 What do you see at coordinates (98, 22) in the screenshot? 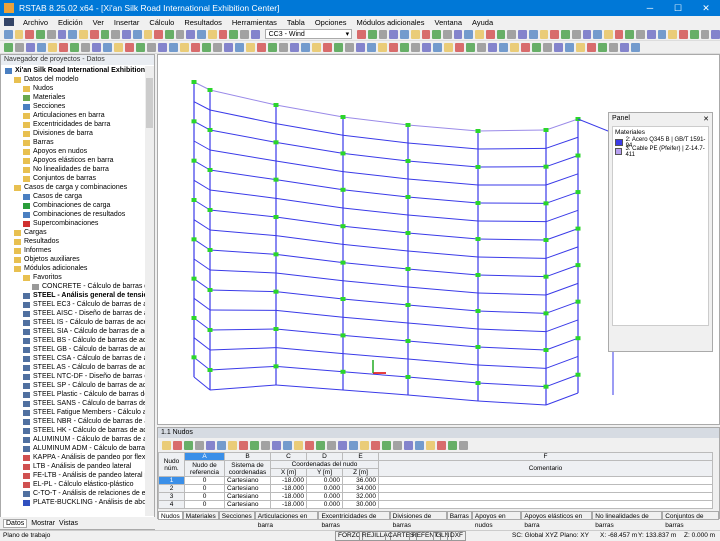
I see `menu-item: Ver` at bounding box center [98, 22].